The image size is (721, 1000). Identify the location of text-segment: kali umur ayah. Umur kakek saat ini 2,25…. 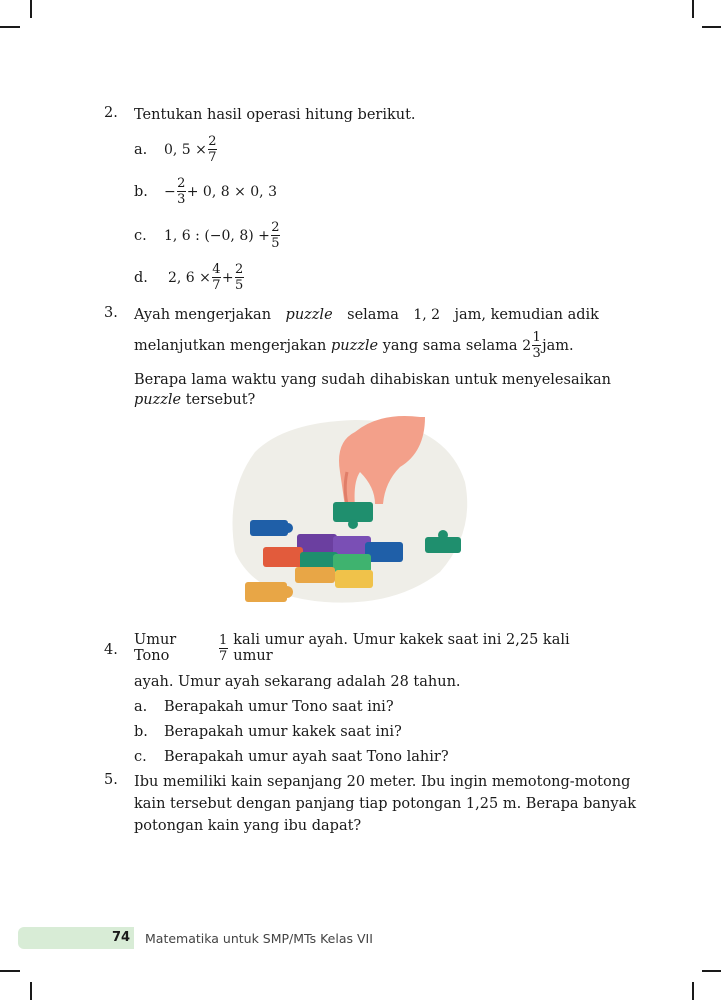
(401, 648).